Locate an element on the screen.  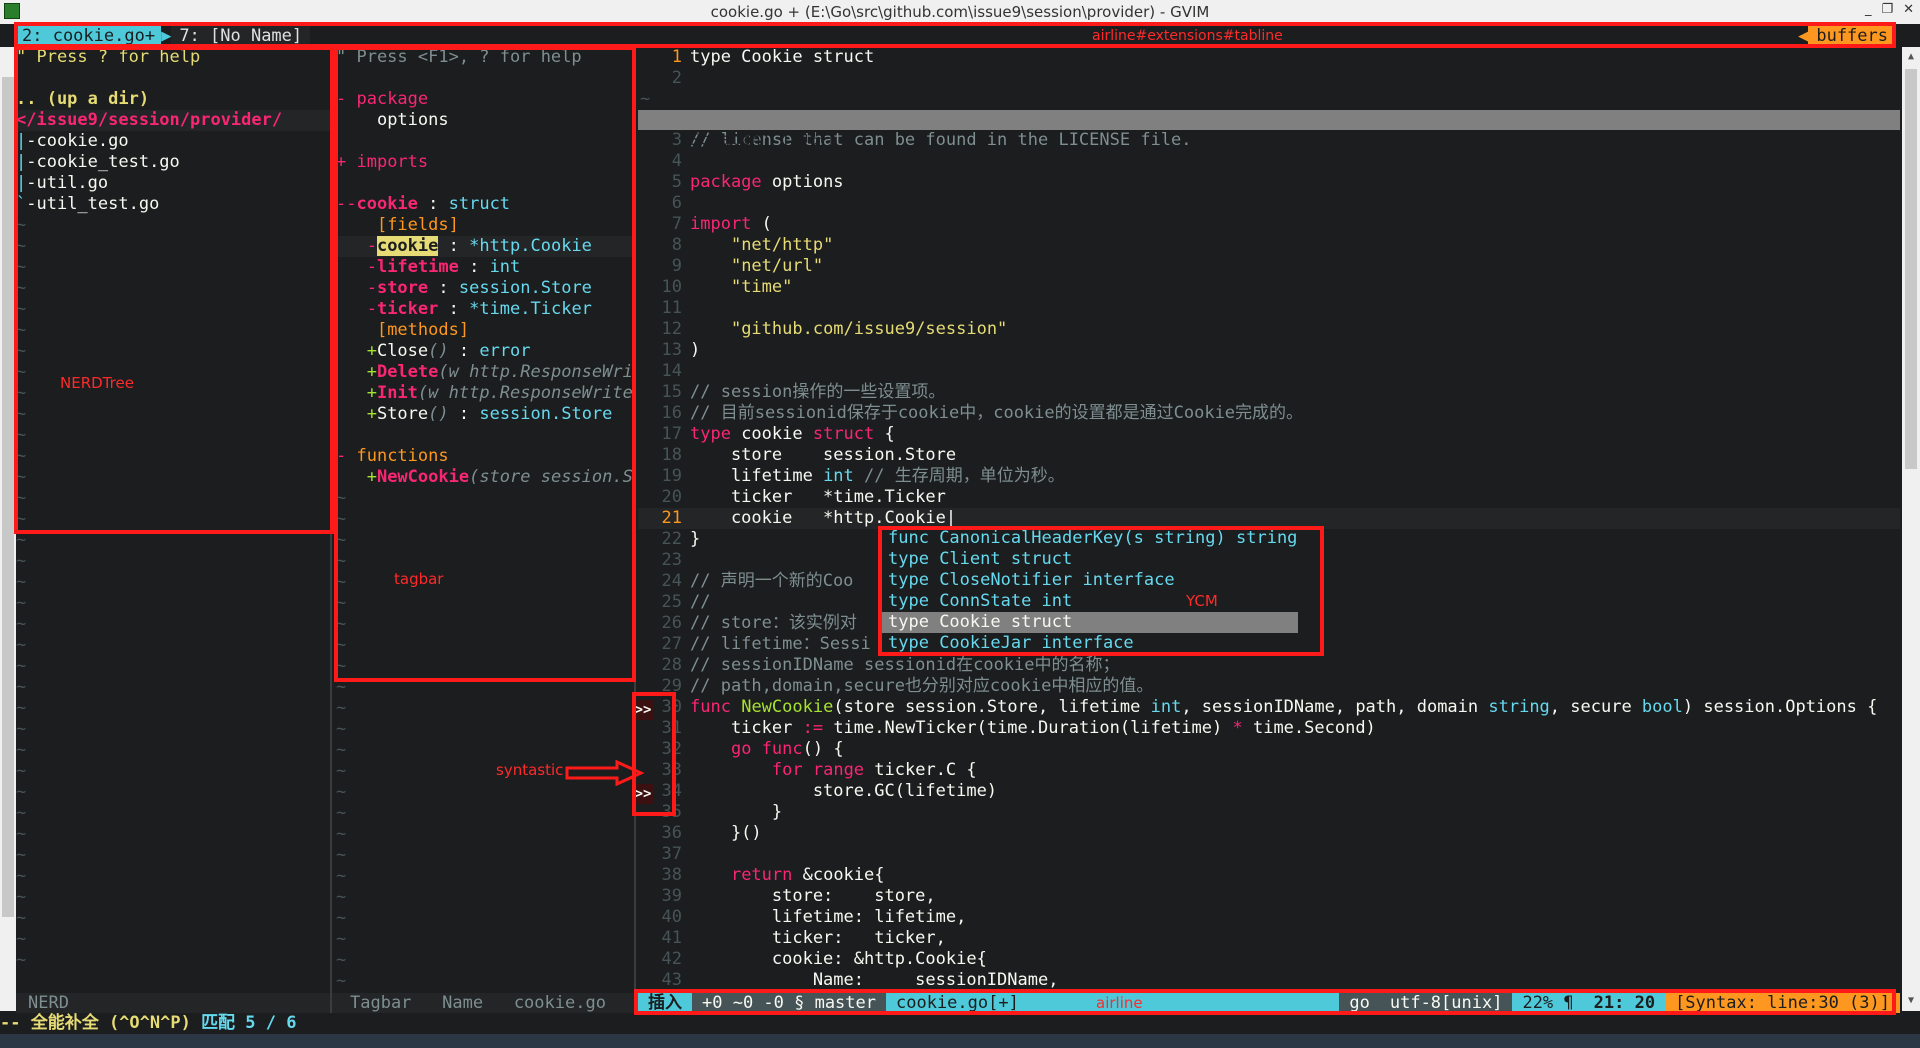
code-line: 33 for range ticker.C { is located at coordinates (1269, 770).